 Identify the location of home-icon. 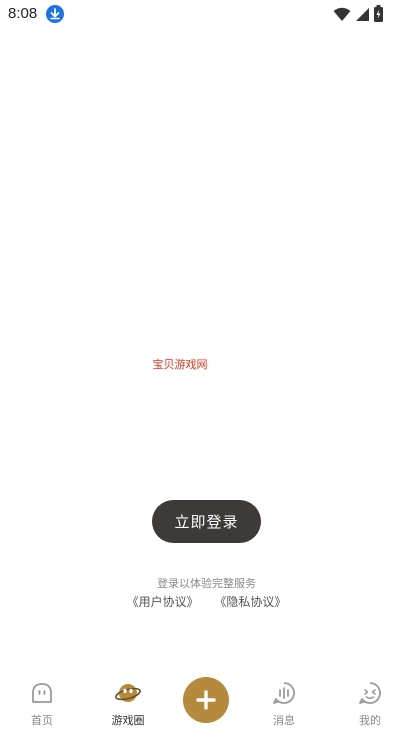
(42, 693).